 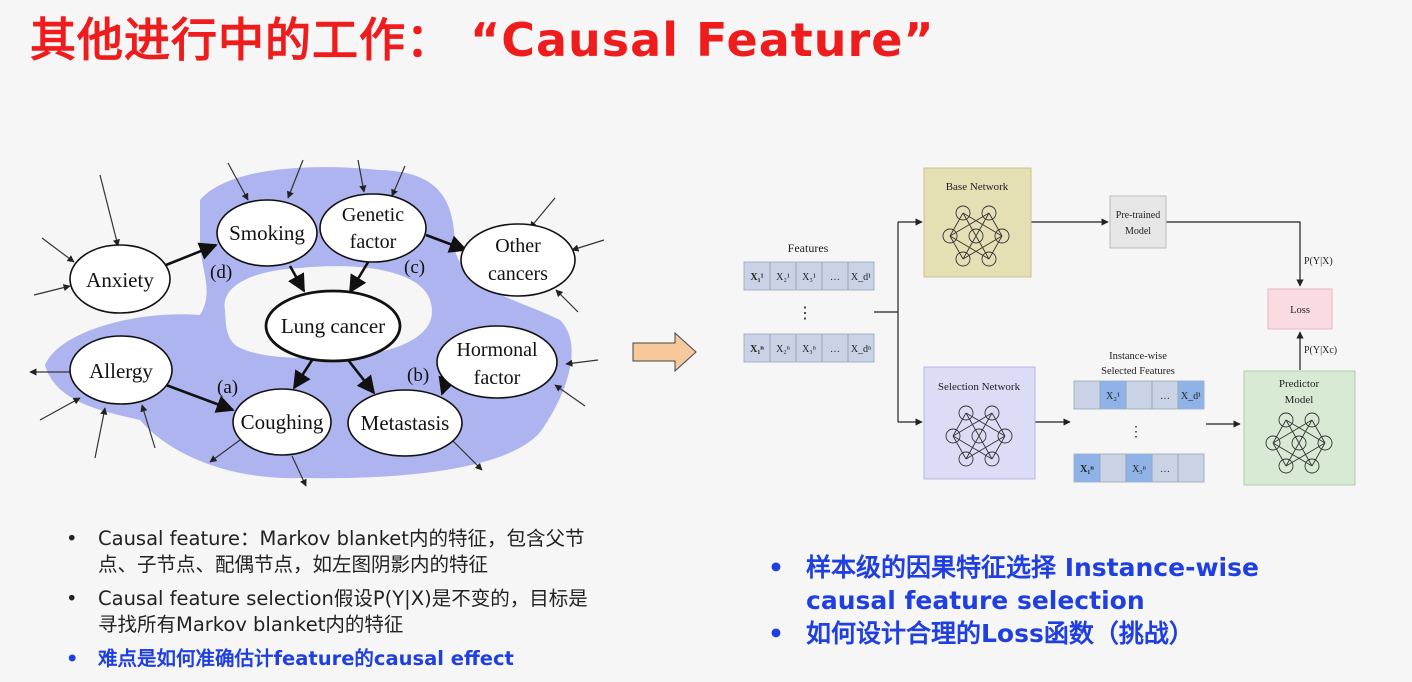 I want to click on node-hormonal-label-1: Hormonal, so click(x=497, y=350).